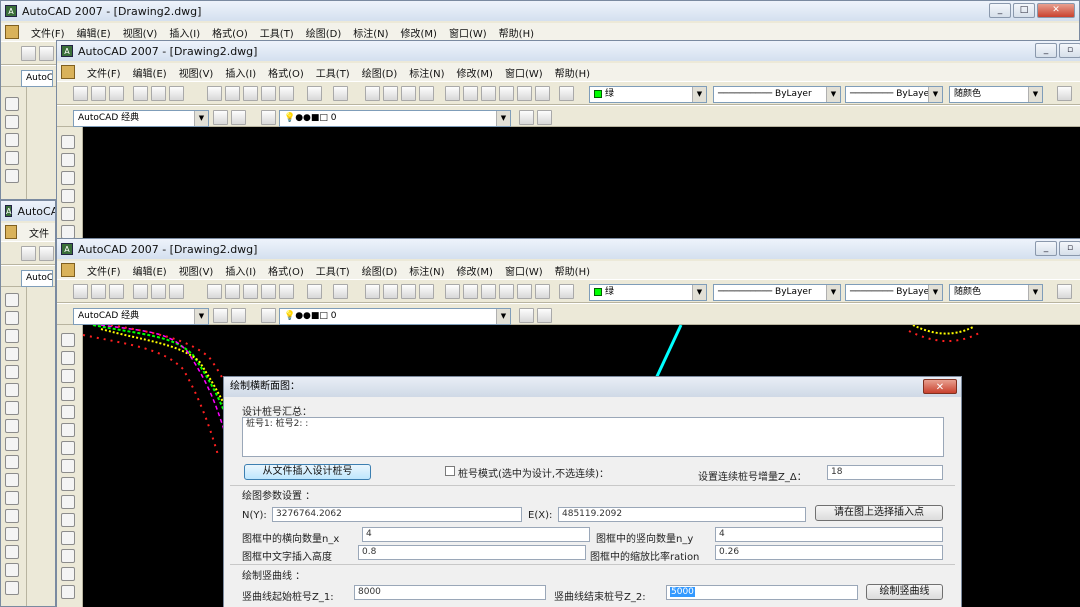  What do you see at coordinates (250, 291) in the screenshot?
I see `paste-icon` at bounding box center [250, 291].